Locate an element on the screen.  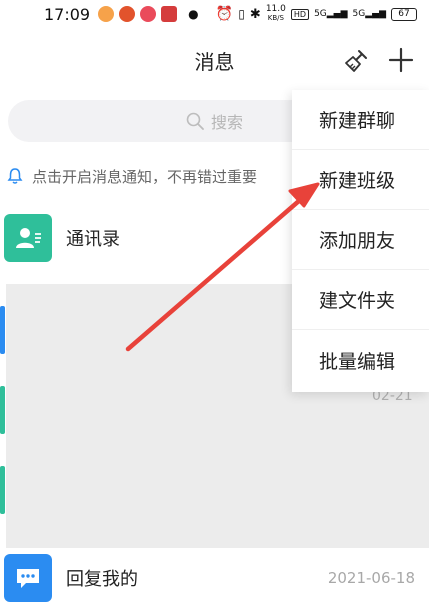
reply-avatar is located at coordinates (28, 578).